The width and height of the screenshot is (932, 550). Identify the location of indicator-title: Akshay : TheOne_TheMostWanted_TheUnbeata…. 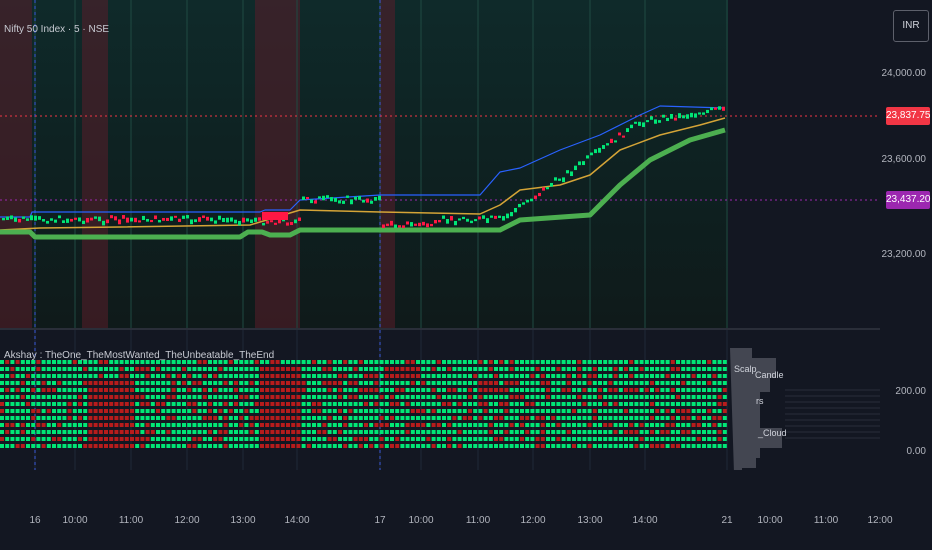
(139, 355).